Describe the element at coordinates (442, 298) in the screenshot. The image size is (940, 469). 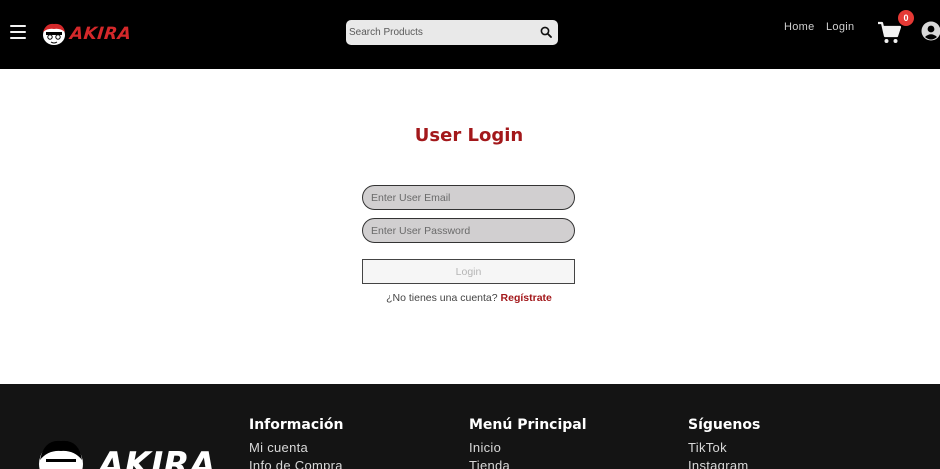
I see `register-prompt: ¿No tienes una cuenta?` at that location.